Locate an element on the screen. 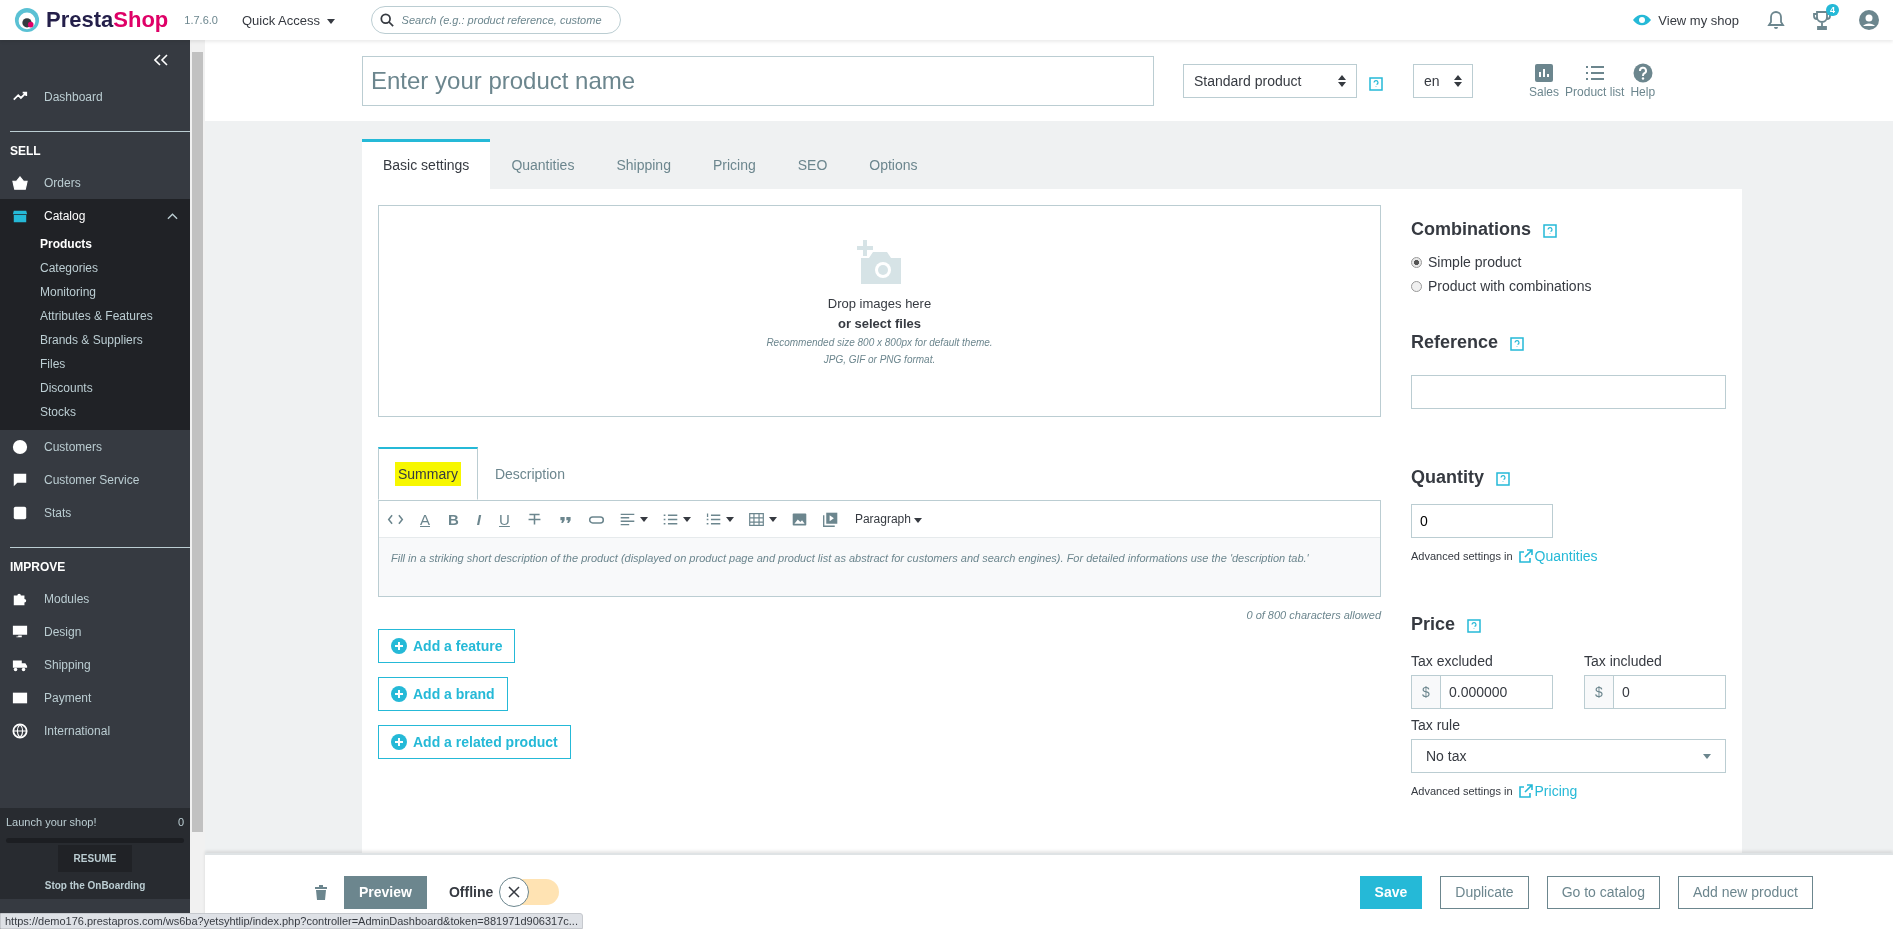 The height and width of the screenshot is (929, 1893). sidebar-item: Catalog is located at coordinates (95, 215).